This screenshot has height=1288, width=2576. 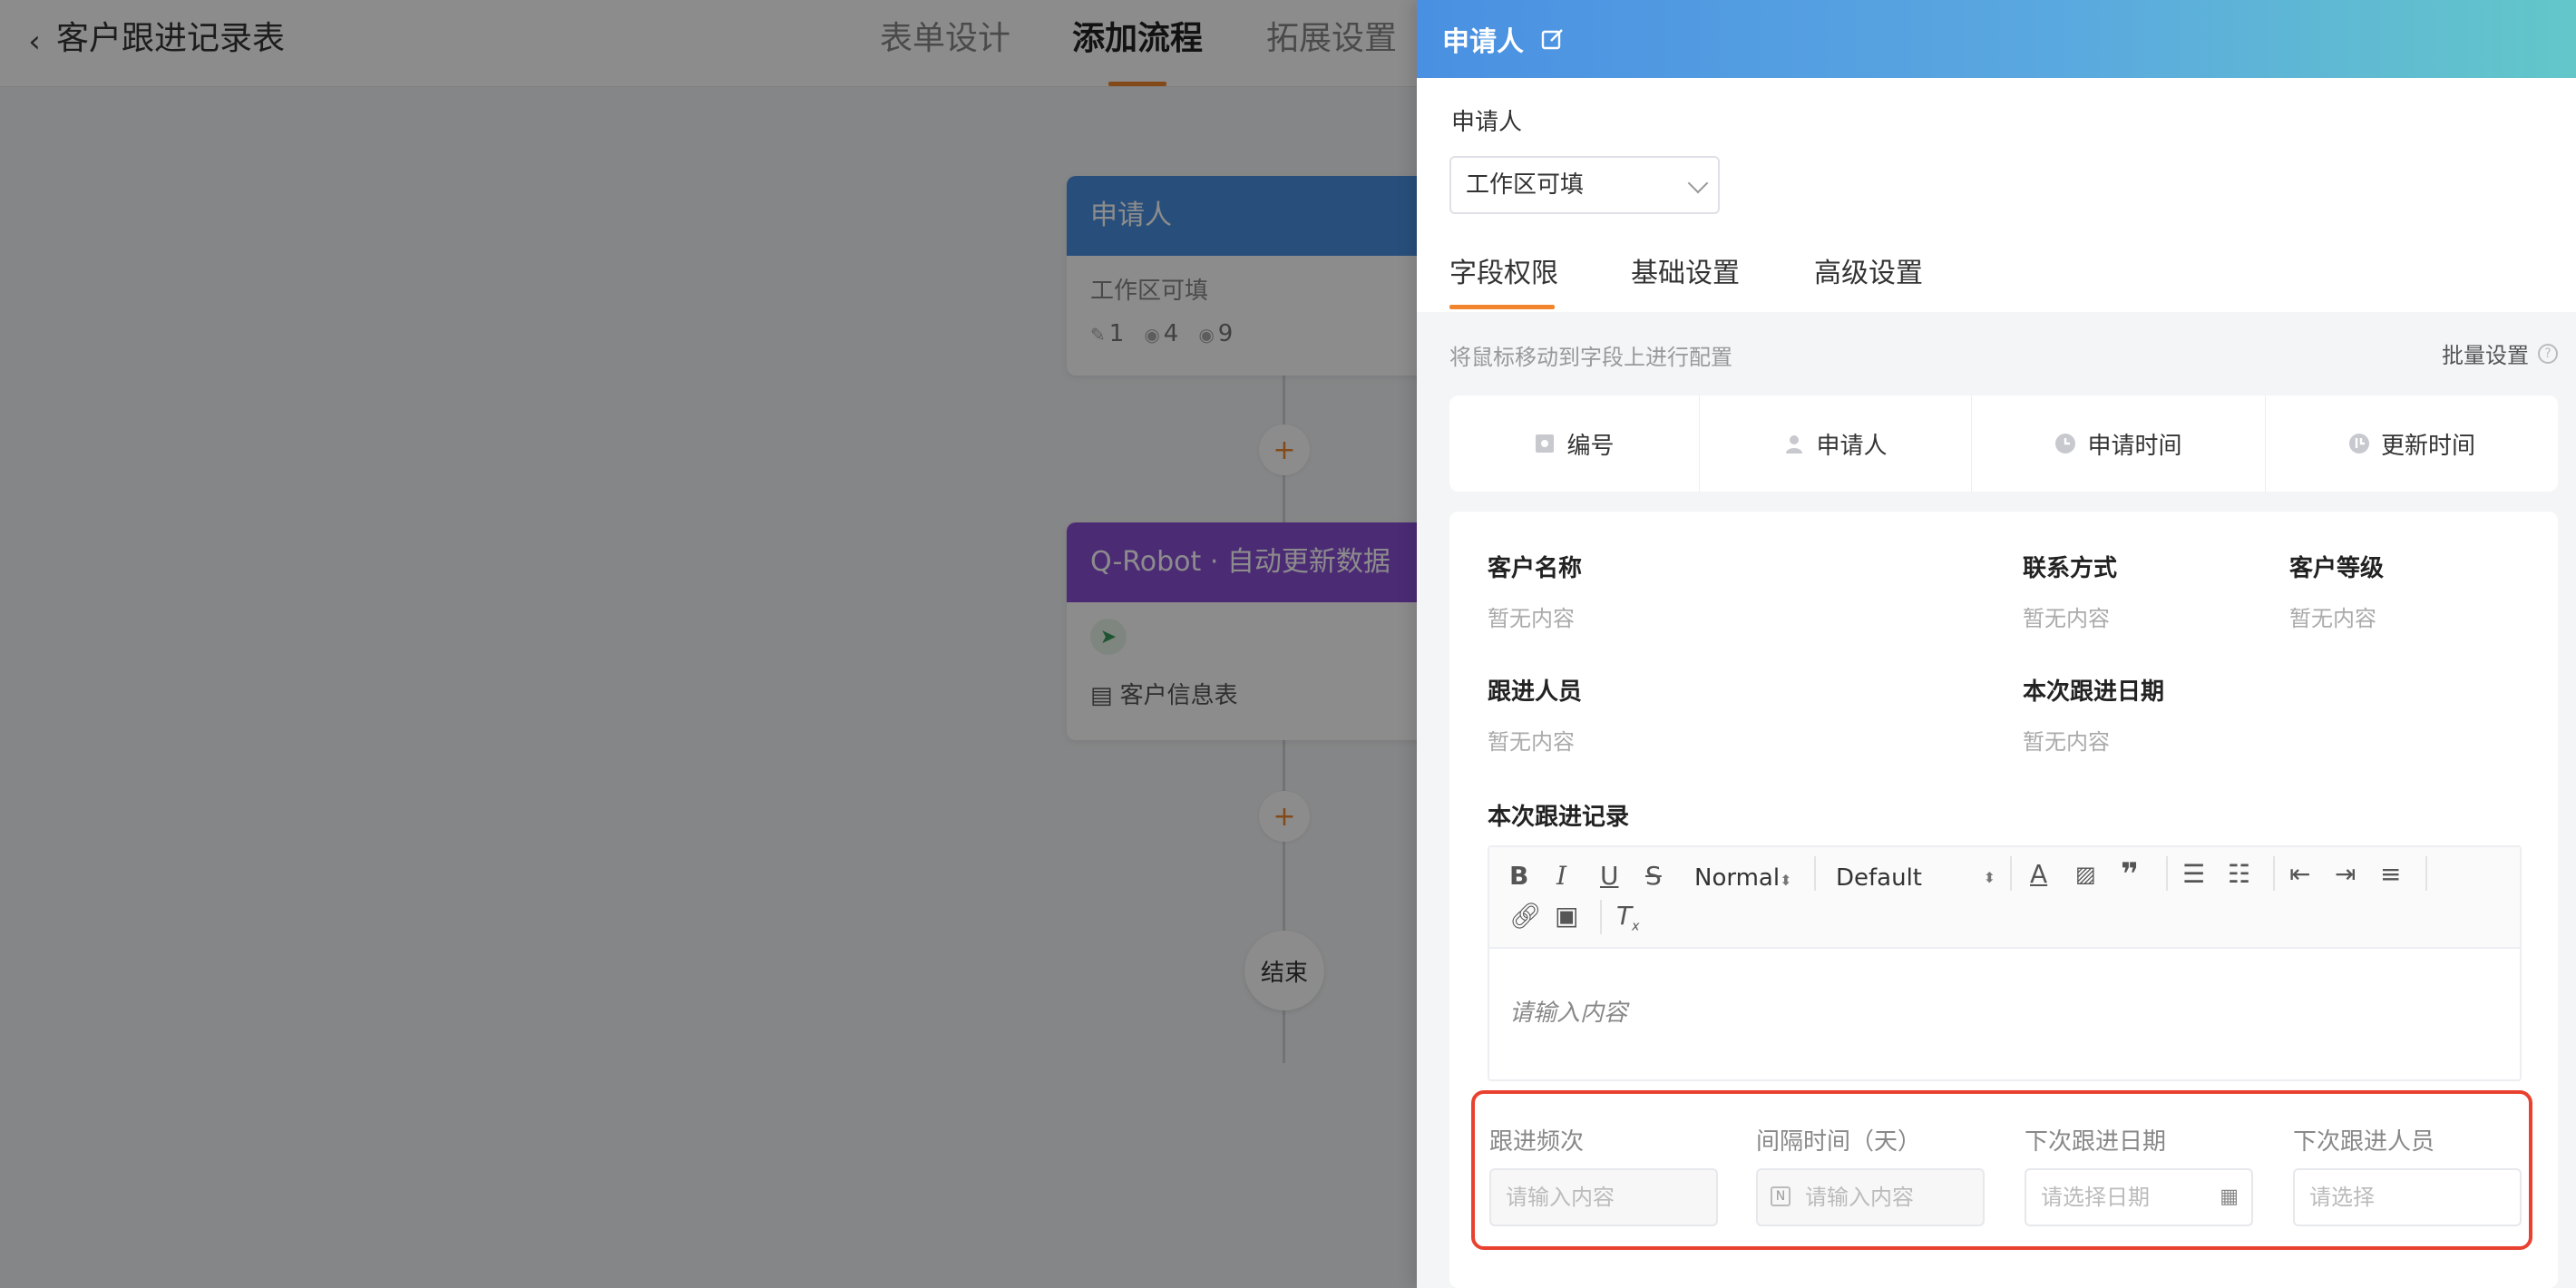 What do you see at coordinates (1574, 443) in the screenshot?
I see `system-field-number: 编号` at bounding box center [1574, 443].